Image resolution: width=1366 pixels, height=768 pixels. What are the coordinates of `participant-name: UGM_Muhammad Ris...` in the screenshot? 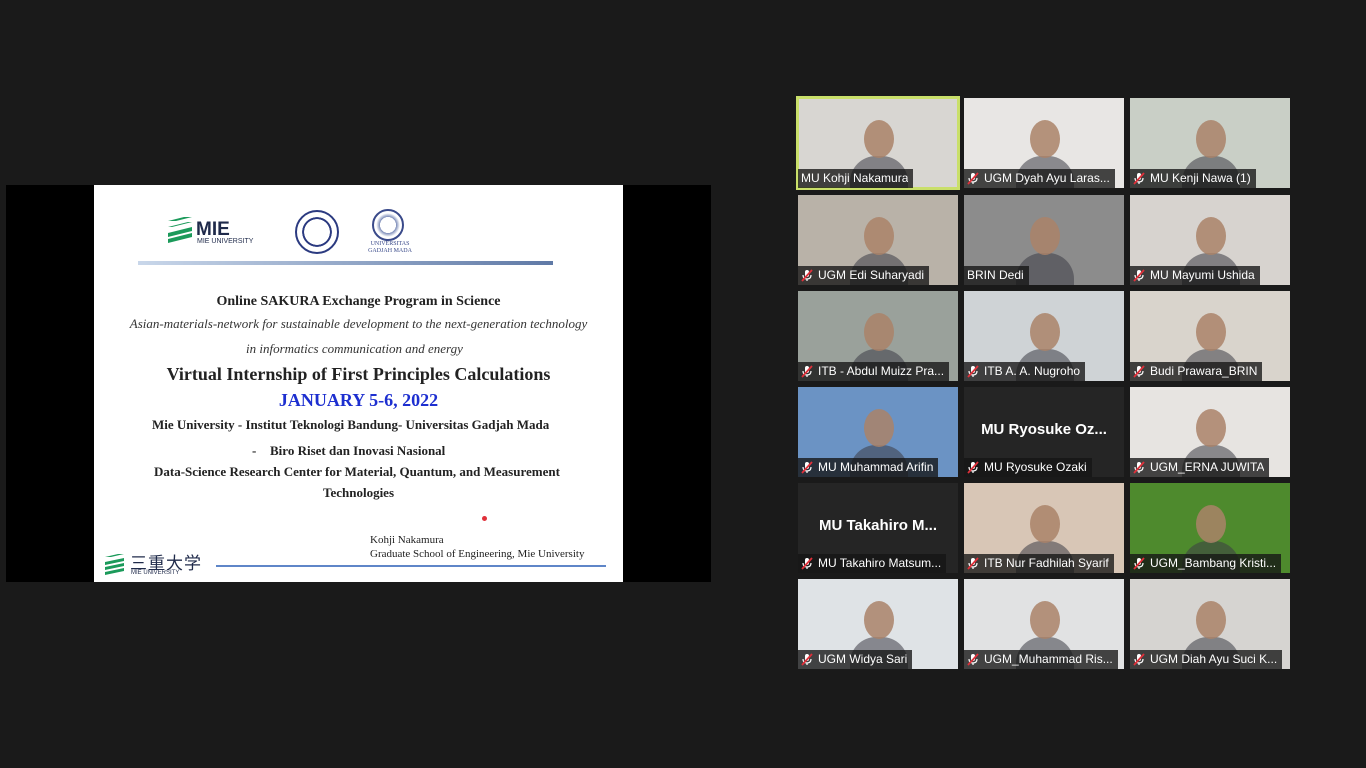 It's located at (1048, 659).